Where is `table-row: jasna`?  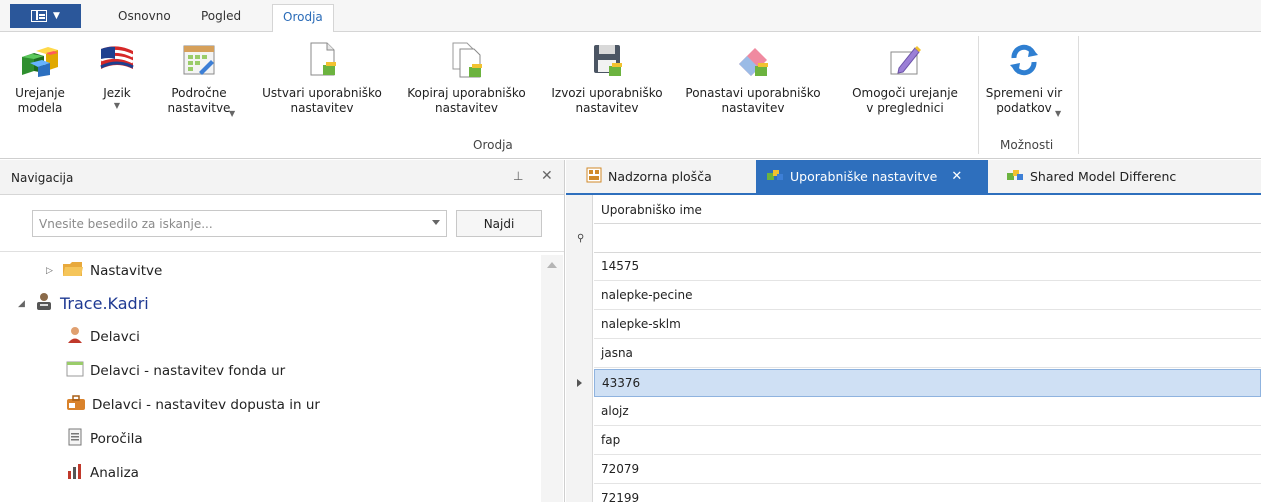
table-row: jasna is located at coordinates (927, 354).